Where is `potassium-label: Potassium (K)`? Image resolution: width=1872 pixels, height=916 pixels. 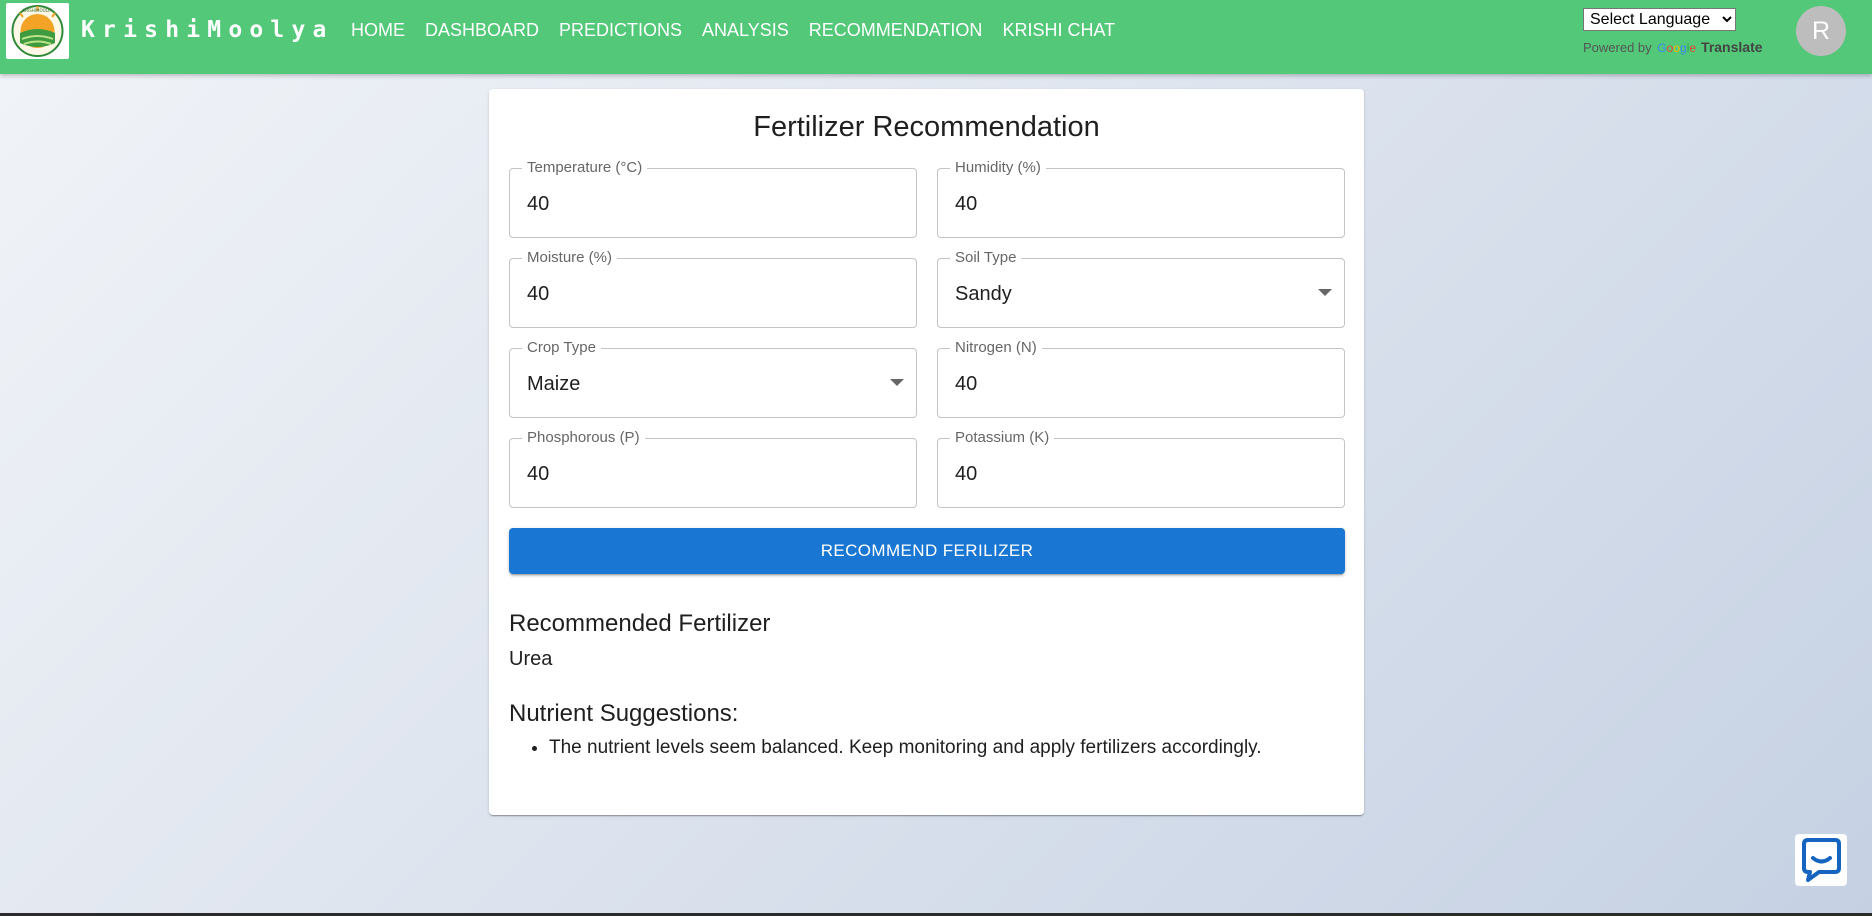 potassium-label: Potassium (K) is located at coordinates (1002, 438).